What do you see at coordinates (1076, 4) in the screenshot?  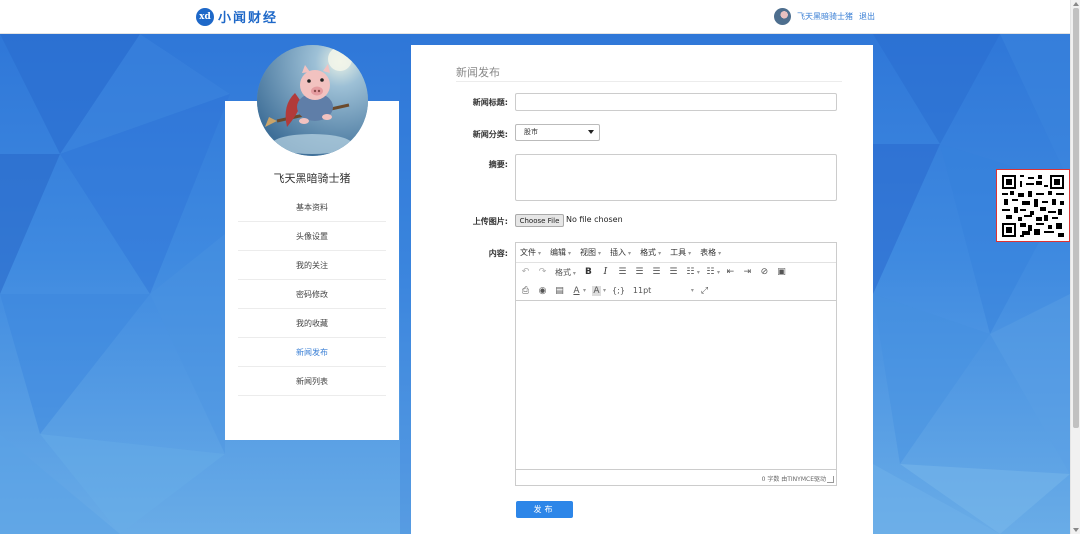 I see `scroll-up-arrow-icon` at bounding box center [1076, 4].